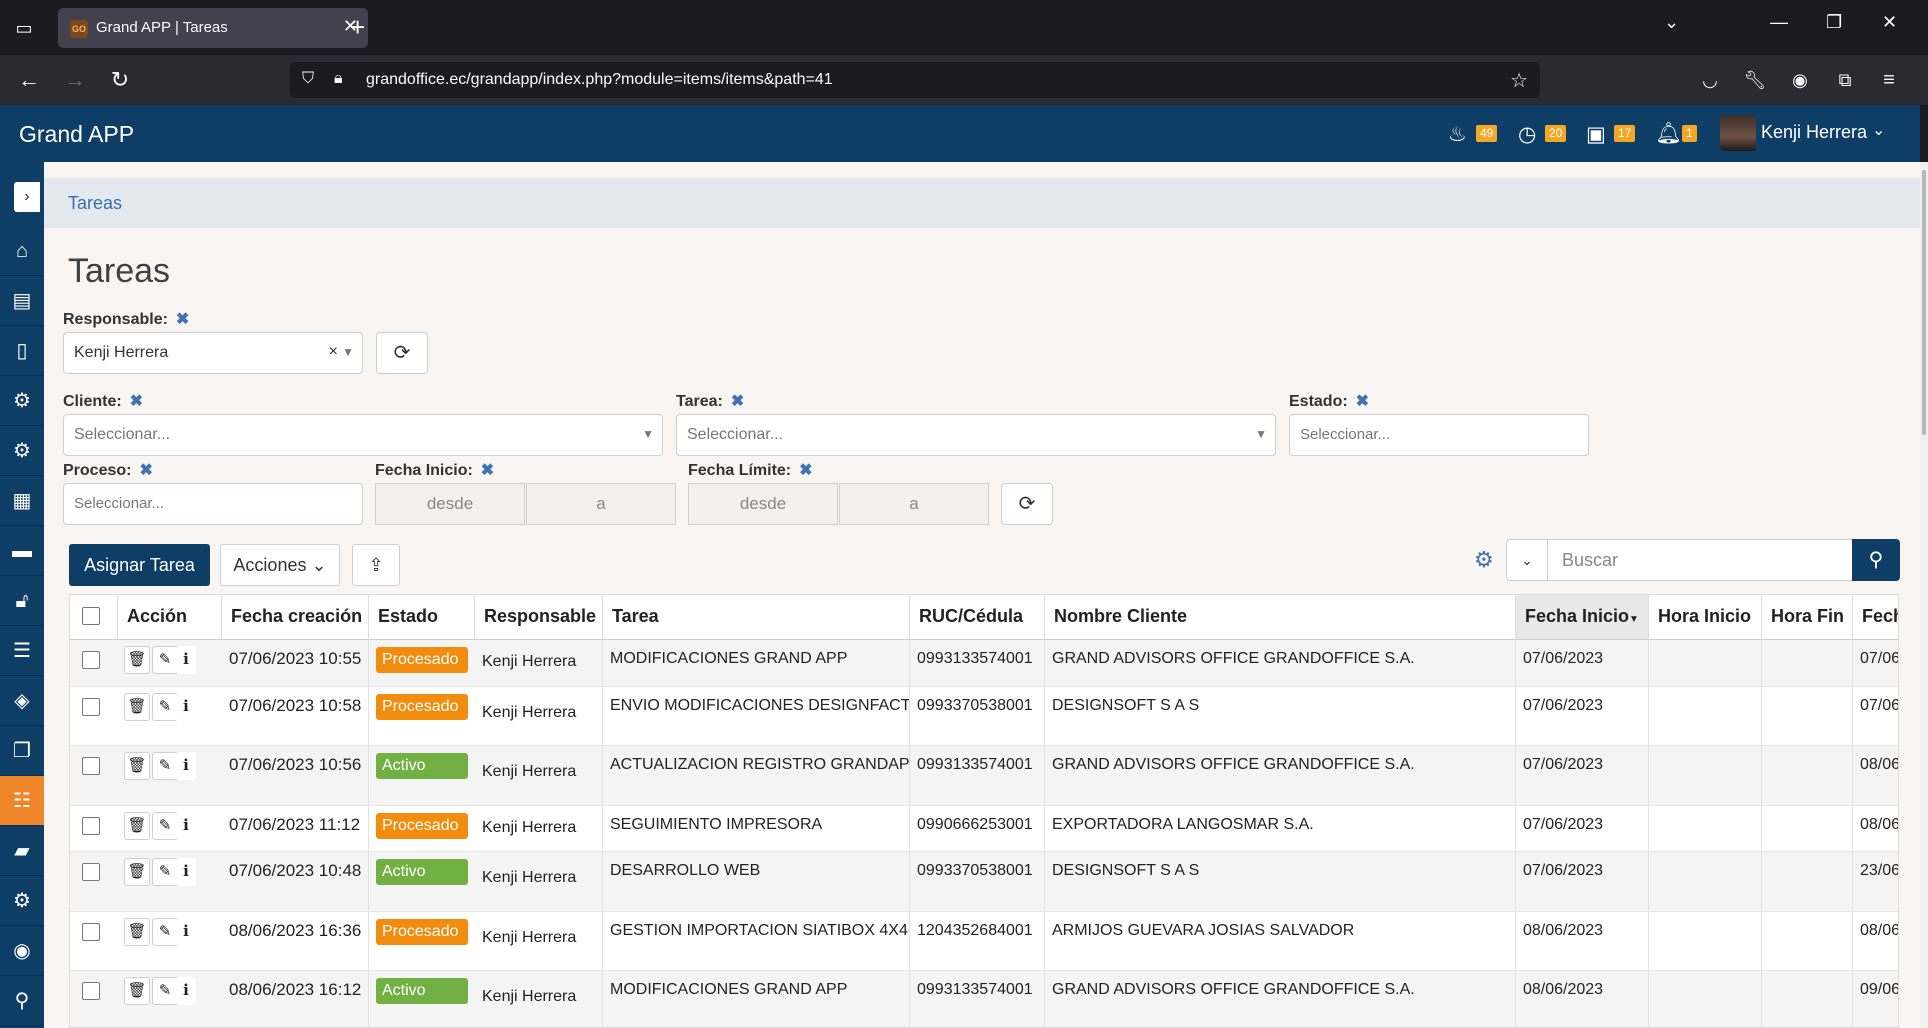  Describe the element at coordinates (22, 1001) in the screenshot. I see `pin-icon: ⚲` at that location.